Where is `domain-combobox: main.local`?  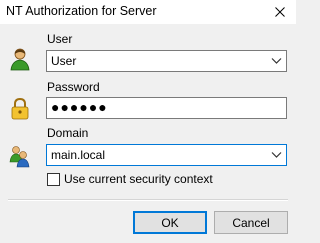 domain-combobox: main.local is located at coordinates (166, 155).